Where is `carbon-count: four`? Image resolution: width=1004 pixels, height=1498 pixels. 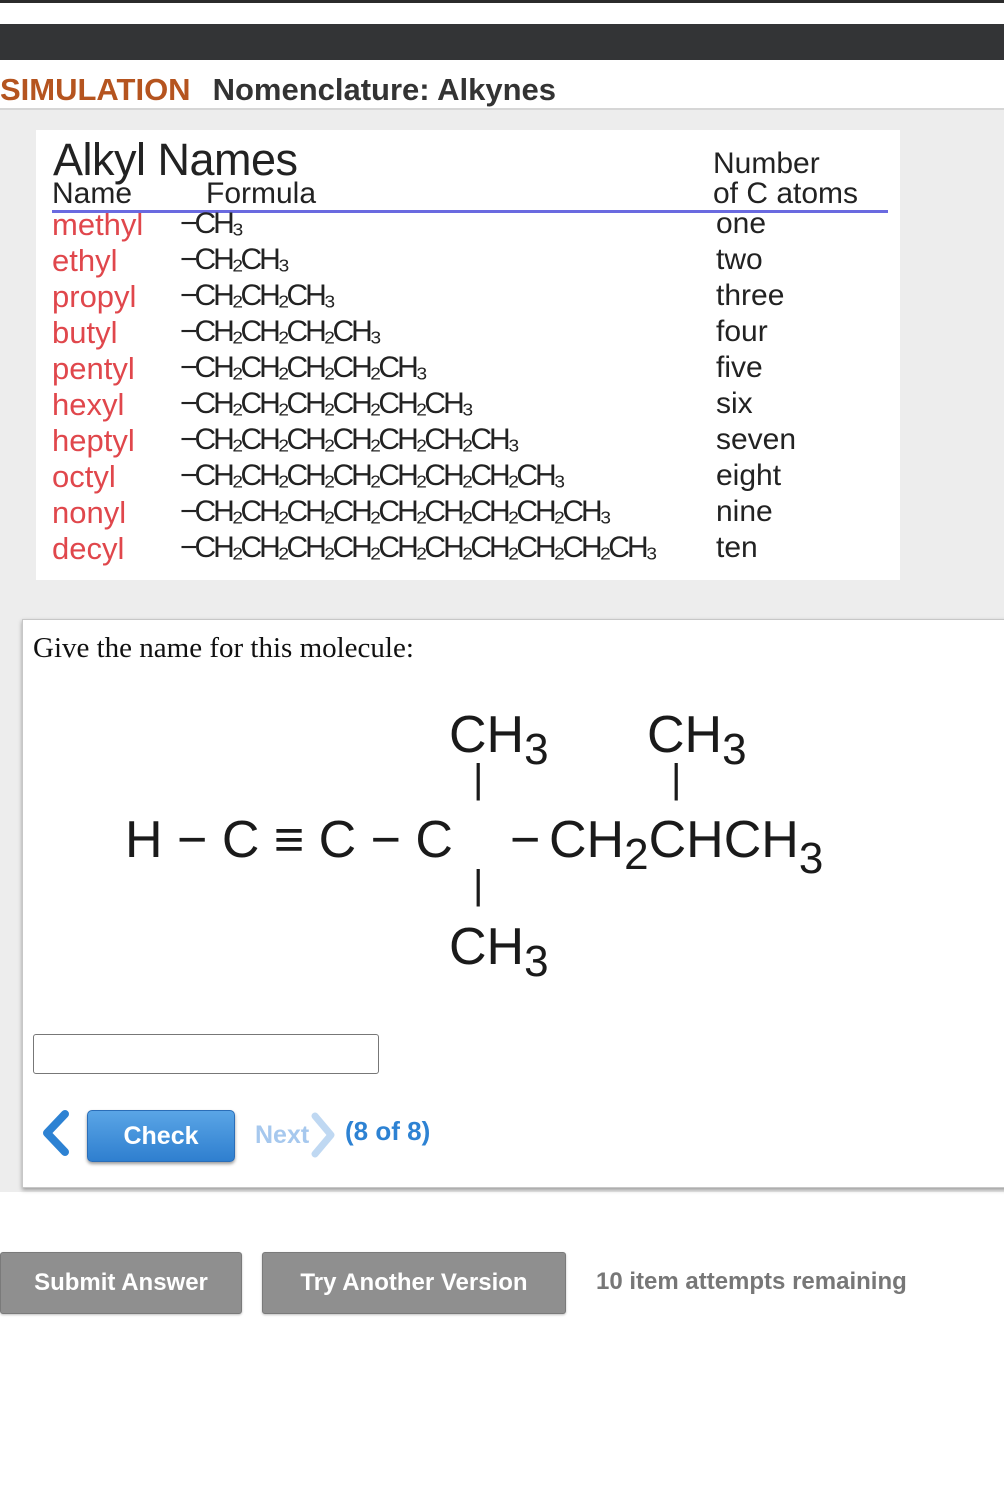
carbon-count: four is located at coordinates (742, 331).